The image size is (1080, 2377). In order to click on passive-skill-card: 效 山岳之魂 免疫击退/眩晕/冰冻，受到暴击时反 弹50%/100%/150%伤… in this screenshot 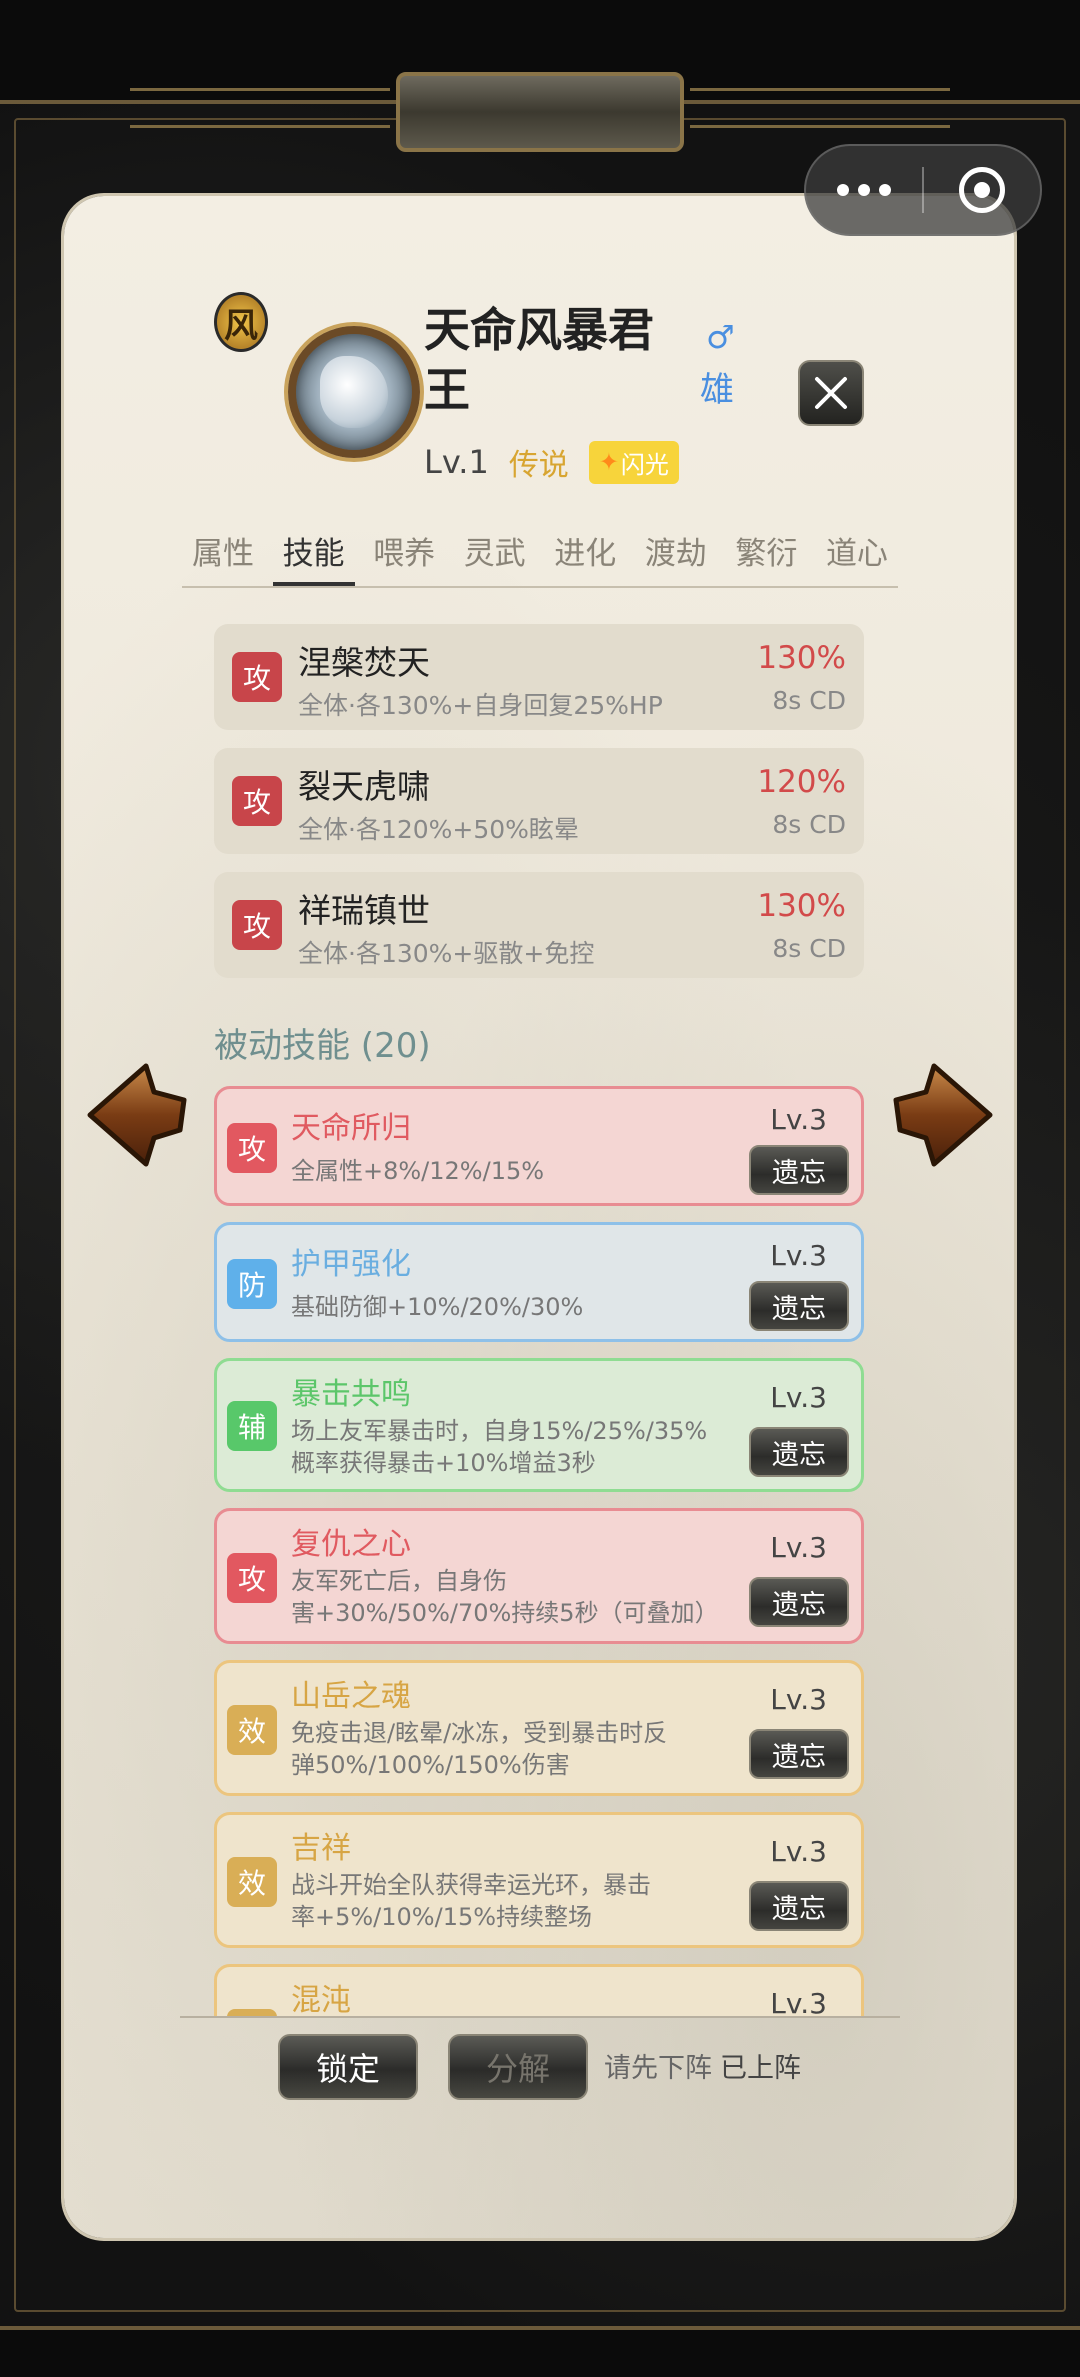, I will do `click(539, 1728)`.